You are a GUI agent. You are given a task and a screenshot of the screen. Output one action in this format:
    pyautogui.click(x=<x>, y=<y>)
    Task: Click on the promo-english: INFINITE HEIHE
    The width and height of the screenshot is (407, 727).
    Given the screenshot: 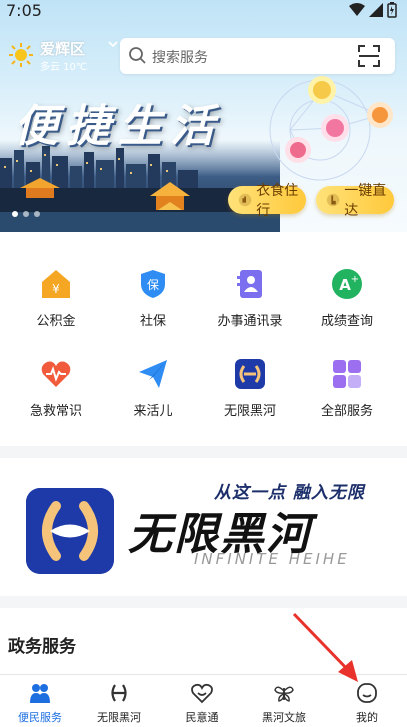 What is the action you would take?
    pyautogui.click(x=272, y=559)
    